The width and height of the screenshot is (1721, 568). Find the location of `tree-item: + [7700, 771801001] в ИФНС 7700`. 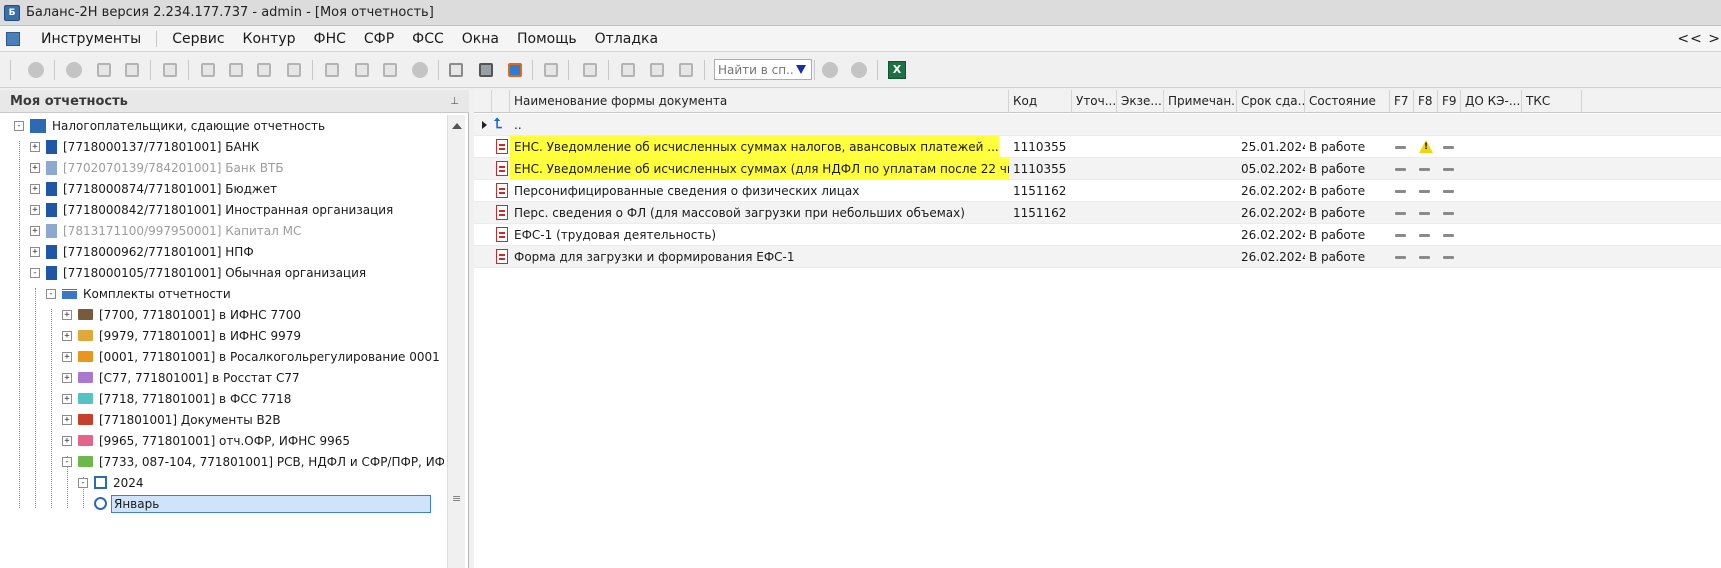

tree-item: + [7700, 771801001] в ИФНС 7700 is located at coordinates (182, 314).